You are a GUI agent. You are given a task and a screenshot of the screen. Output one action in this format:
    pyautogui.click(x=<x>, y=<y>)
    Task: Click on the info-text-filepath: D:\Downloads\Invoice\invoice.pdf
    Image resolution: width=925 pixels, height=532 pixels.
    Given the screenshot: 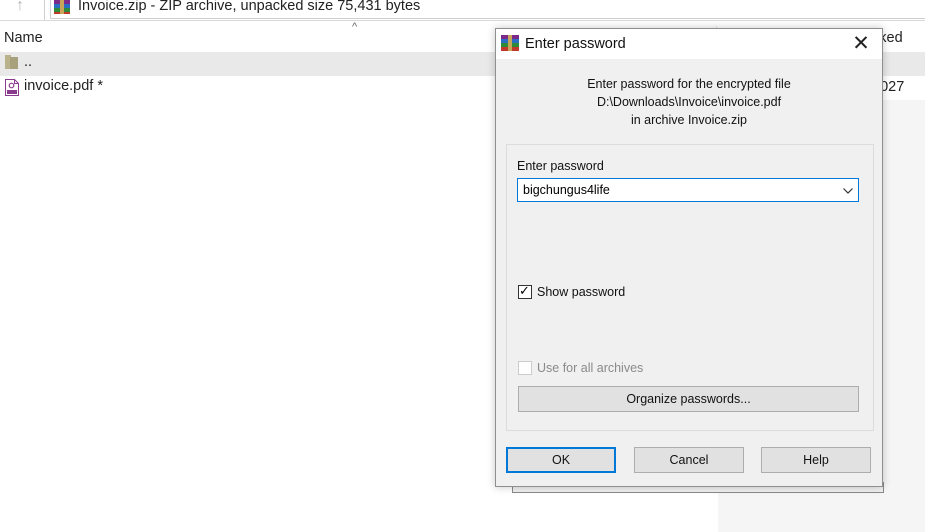 What is the action you would take?
    pyautogui.click(x=689, y=102)
    